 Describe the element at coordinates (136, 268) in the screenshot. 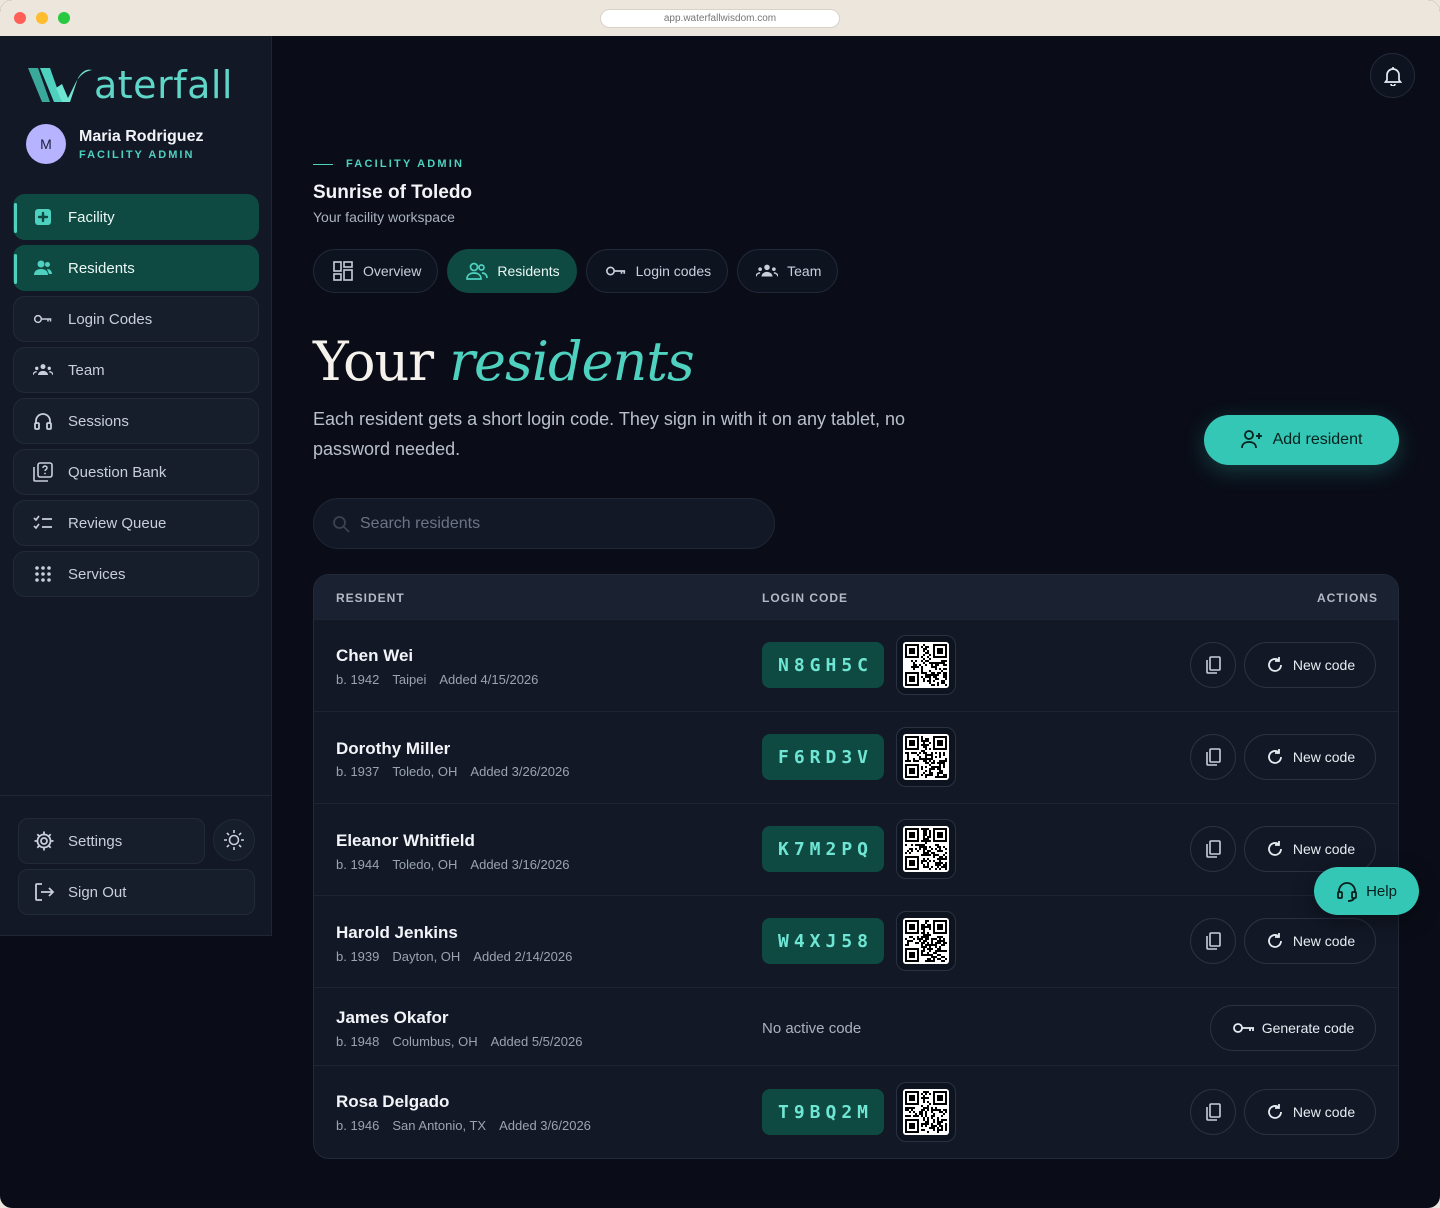

I see `sidebar-item-residents: Residents` at that location.